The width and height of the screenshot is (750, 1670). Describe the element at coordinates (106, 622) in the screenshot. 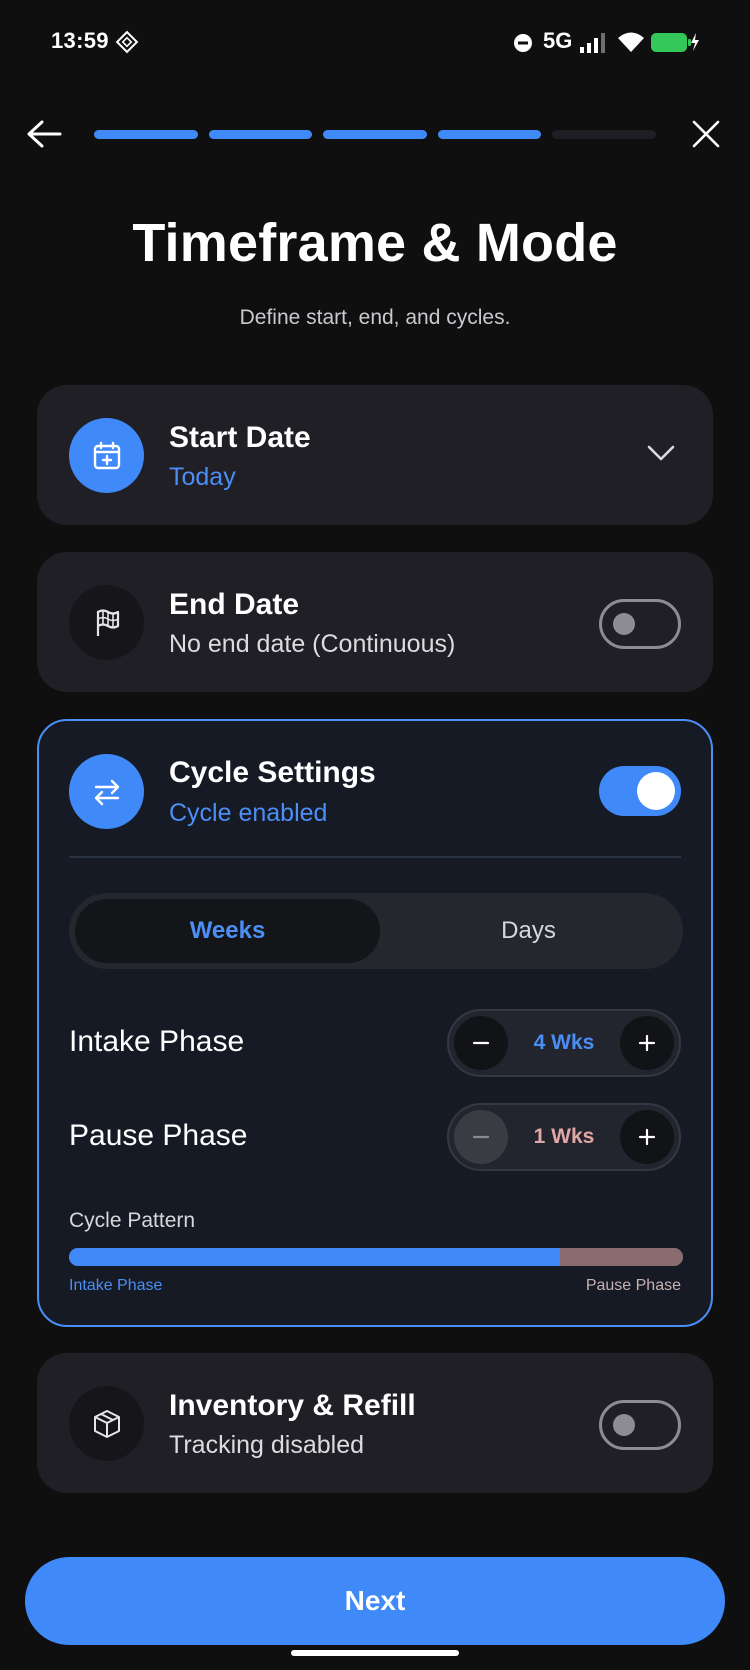

I see `flag-icon` at that location.